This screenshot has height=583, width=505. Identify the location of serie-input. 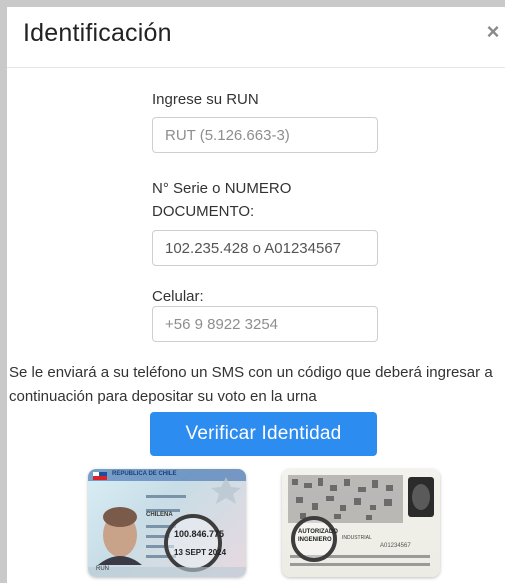
(265, 248).